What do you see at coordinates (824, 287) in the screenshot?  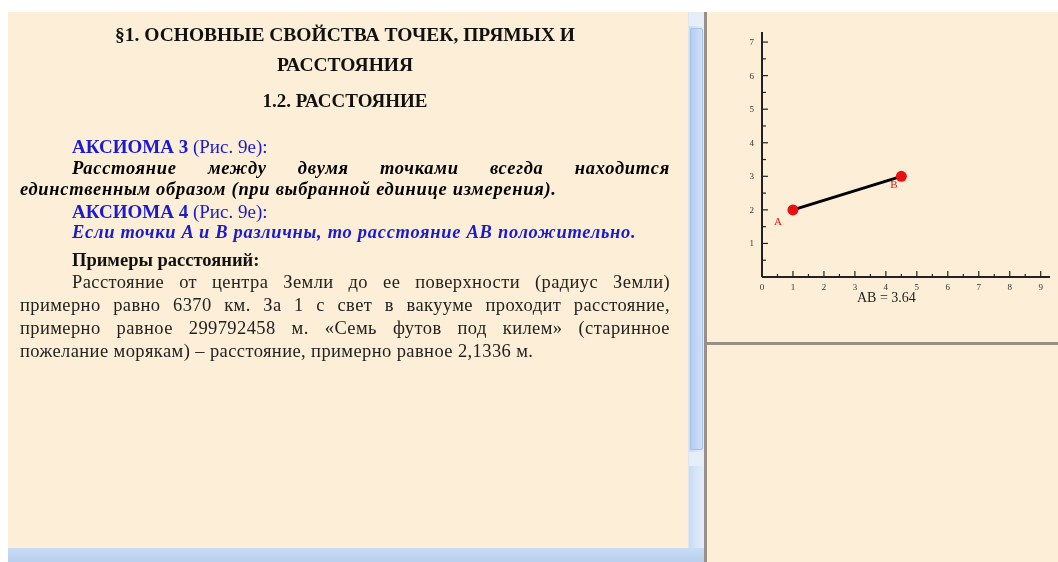 I see `x-tick-label: 2` at bounding box center [824, 287].